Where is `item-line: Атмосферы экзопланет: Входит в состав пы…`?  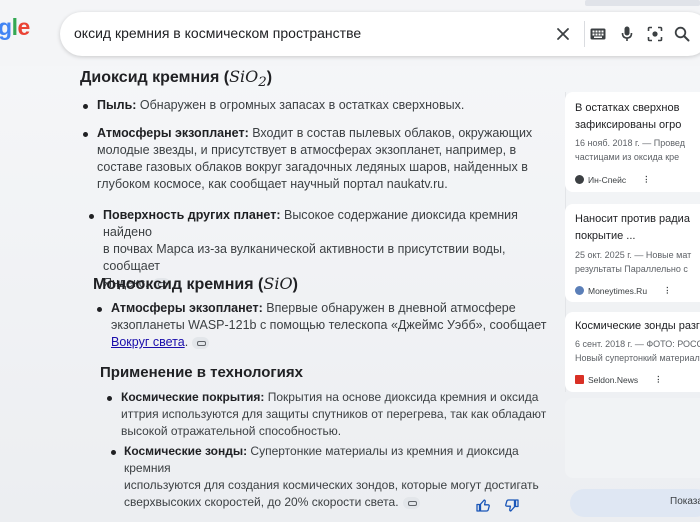 item-line: Атмосферы экзопланет: Входит в состав пы… is located at coordinates (327, 133).